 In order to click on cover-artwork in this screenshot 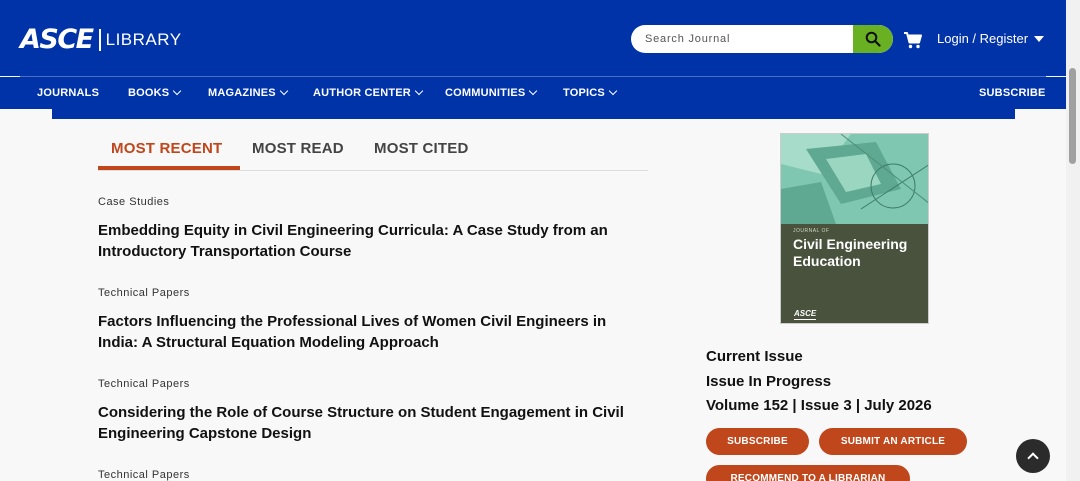, I will do `click(854, 179)`.